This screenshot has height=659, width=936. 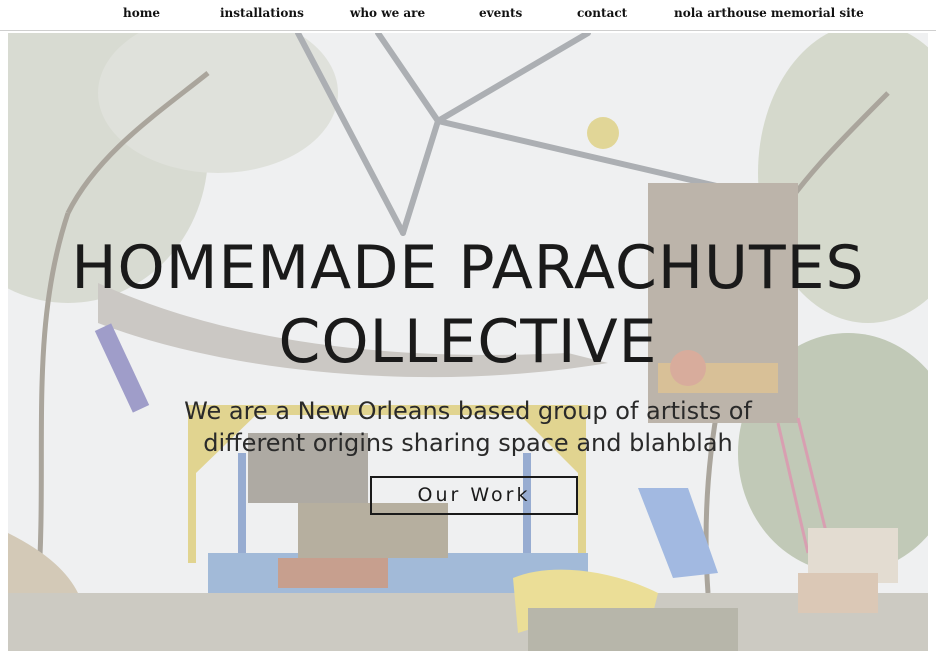 What do you see at coordinates (468, 268) in the screenshot?
I see `hero-title-line-1: HOMEMADE PARACHUTES` at bounding box center [468, 268].